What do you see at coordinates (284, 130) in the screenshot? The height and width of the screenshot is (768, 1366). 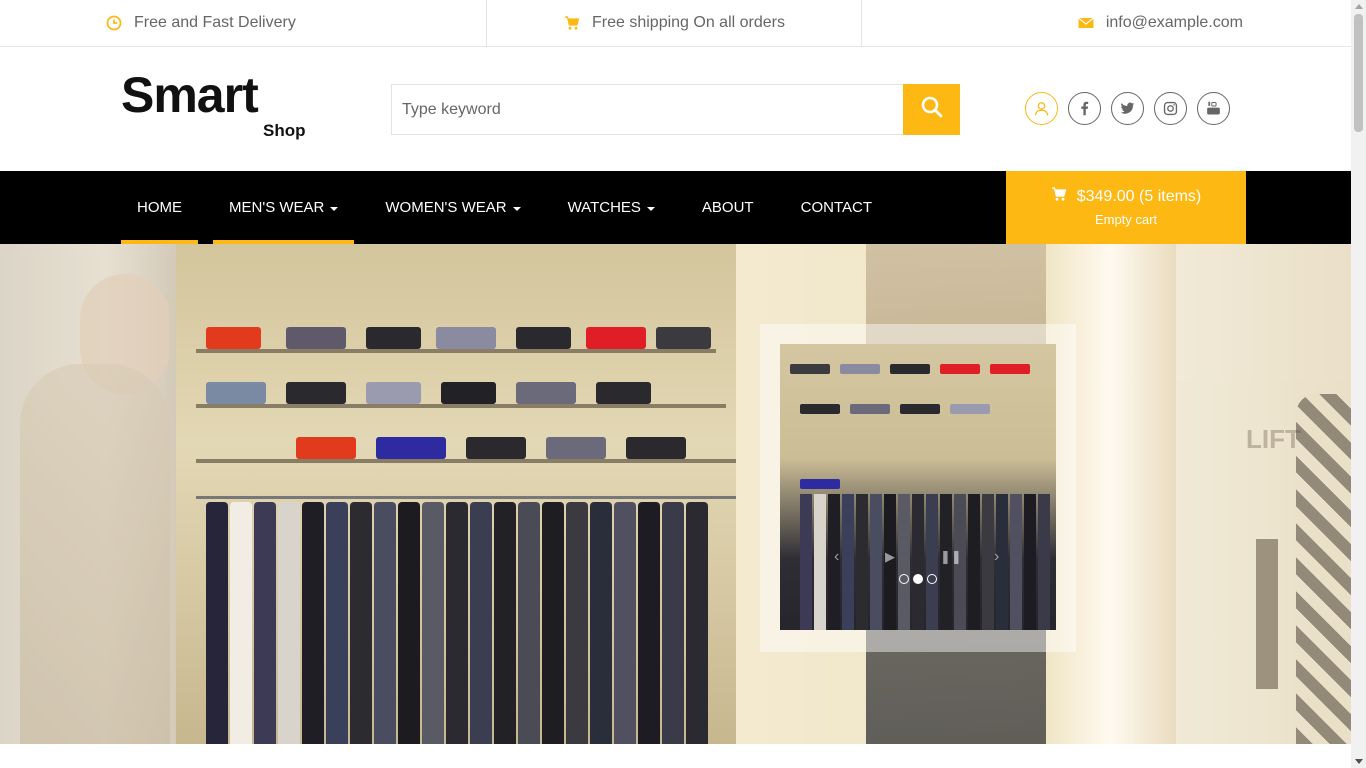 I see `logo-sub: Shop` at bounding box center [284, 130].